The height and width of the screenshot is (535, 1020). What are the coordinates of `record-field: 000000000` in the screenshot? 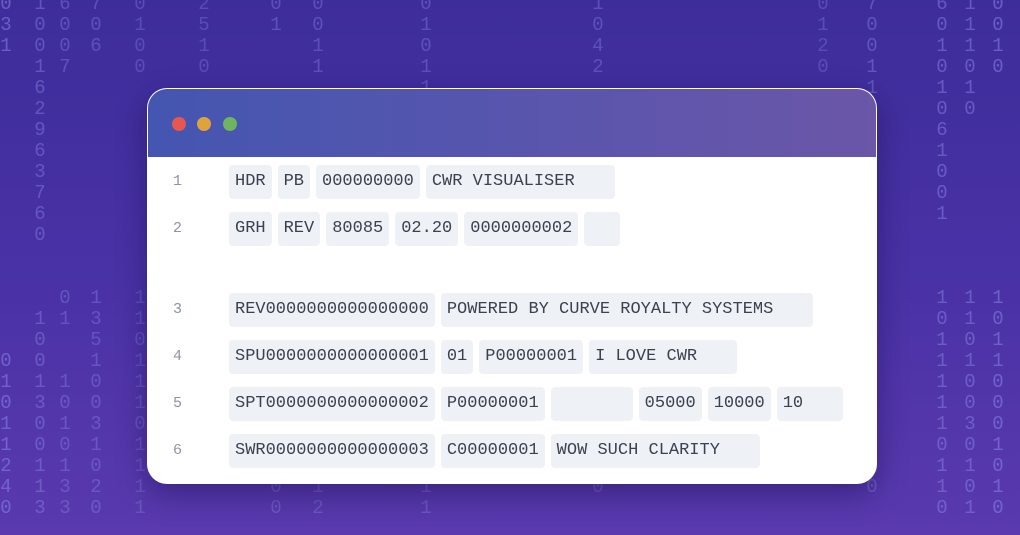 It's located at (368, 182).